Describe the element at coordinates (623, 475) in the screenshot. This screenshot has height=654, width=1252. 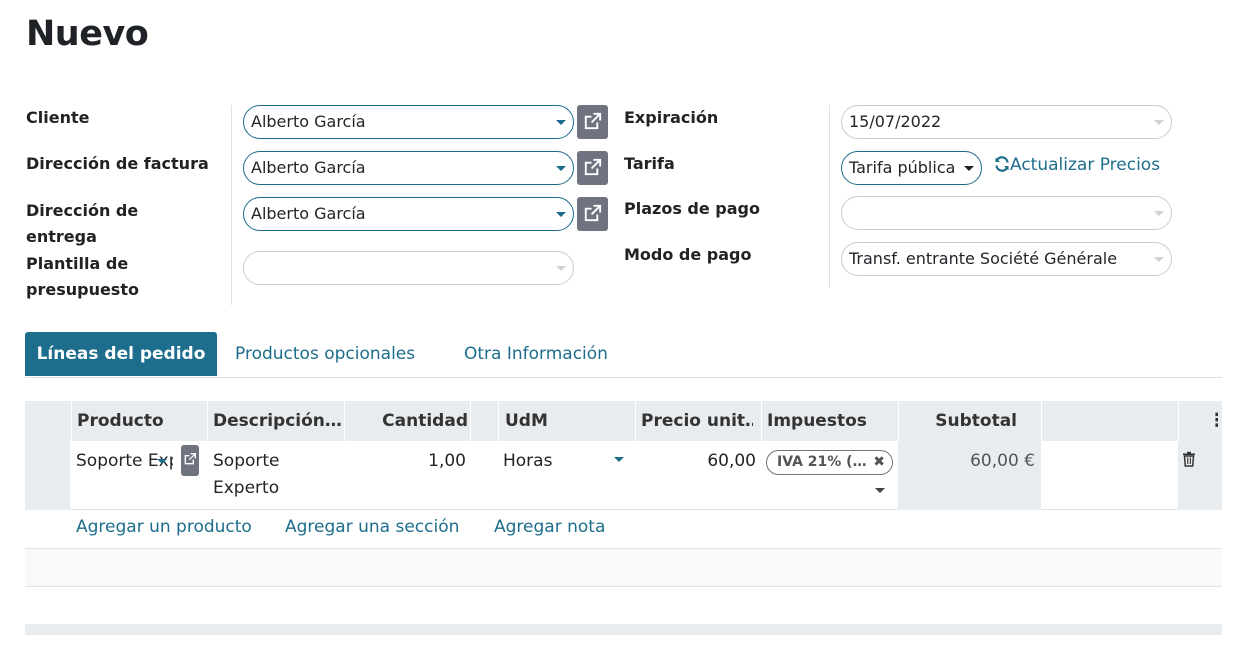
I see `table-row` at that location.